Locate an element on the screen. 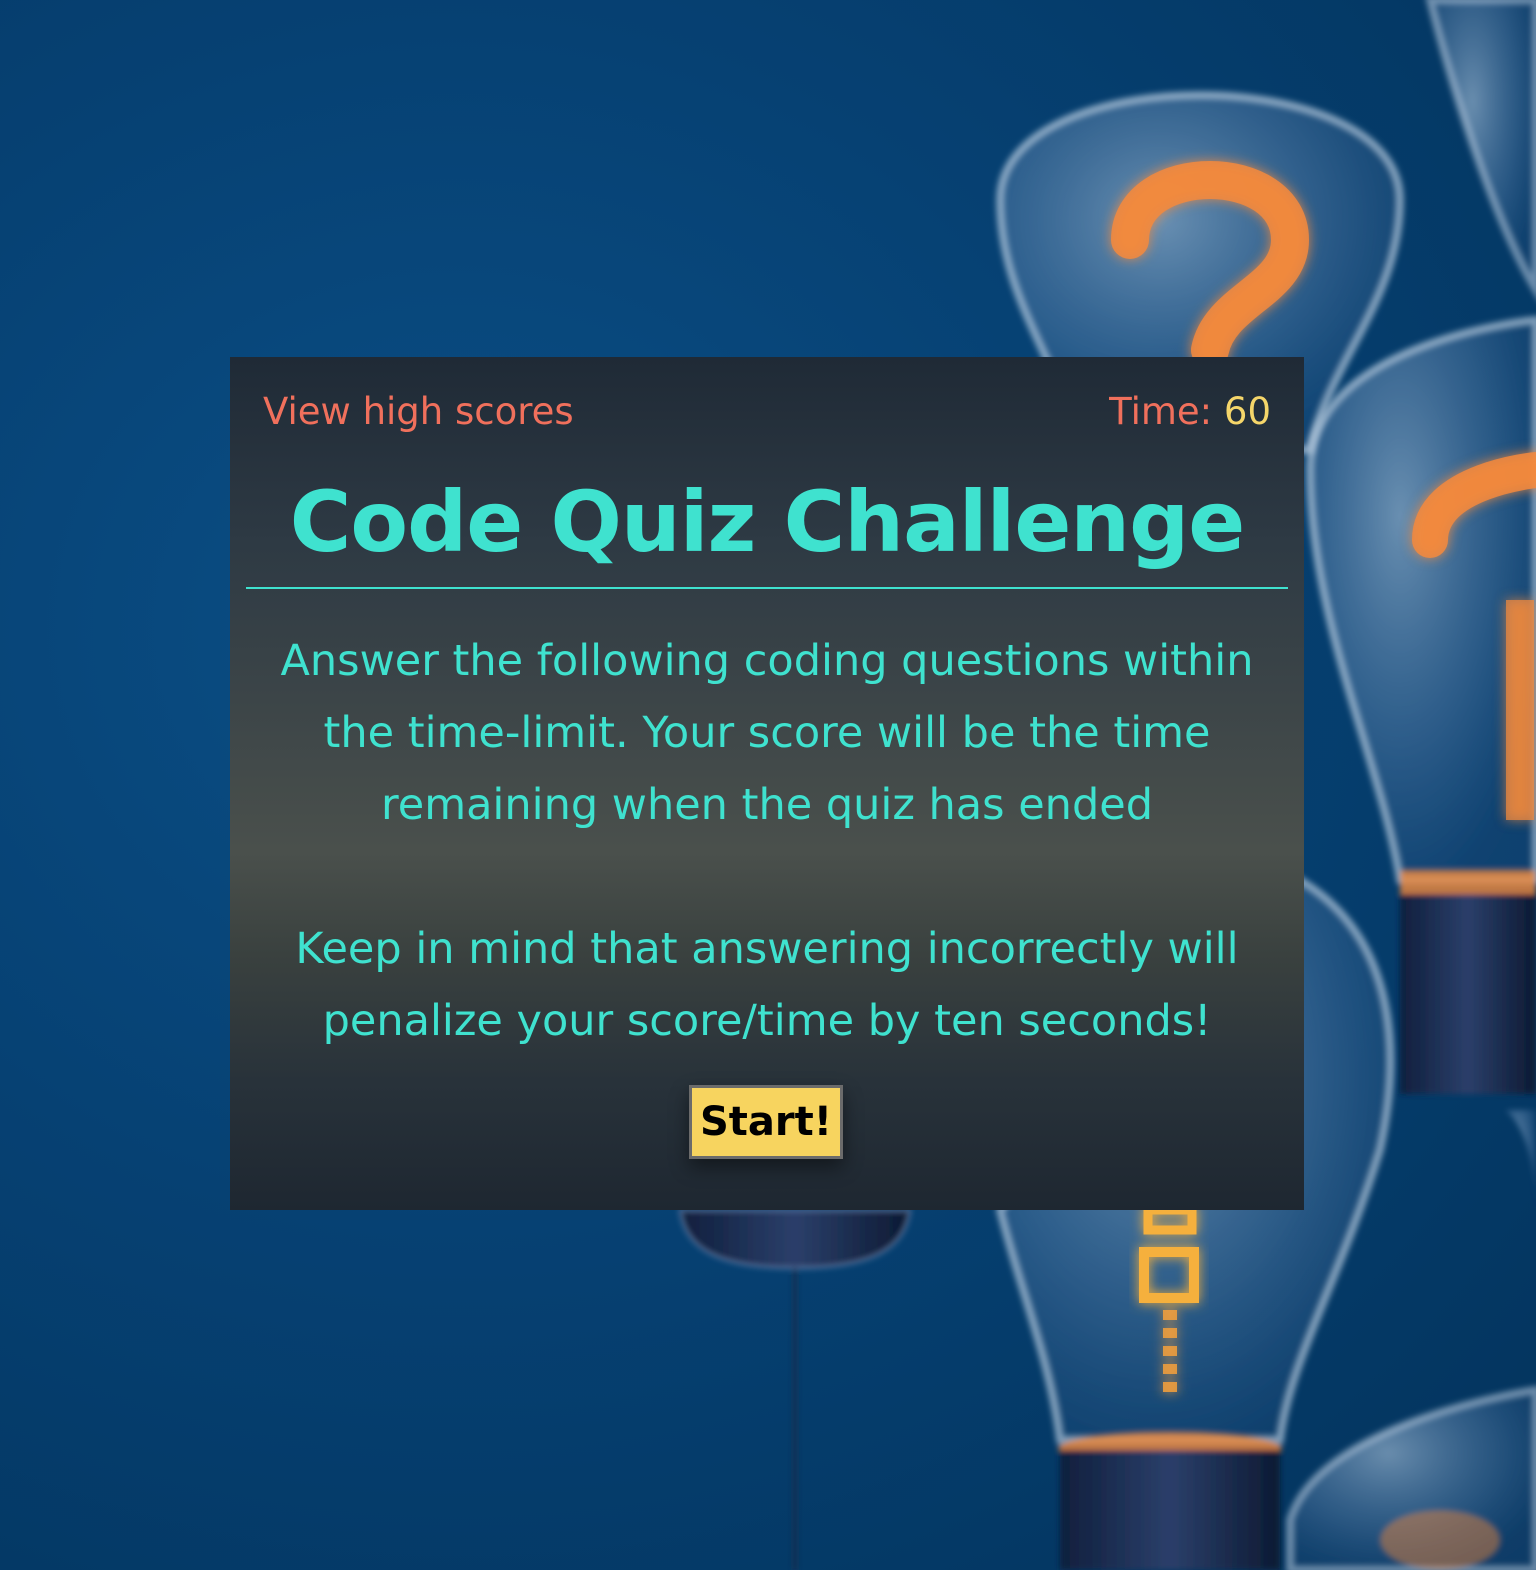  top-bar: View high scores Time: 60 is located at coordinates (767, 412).